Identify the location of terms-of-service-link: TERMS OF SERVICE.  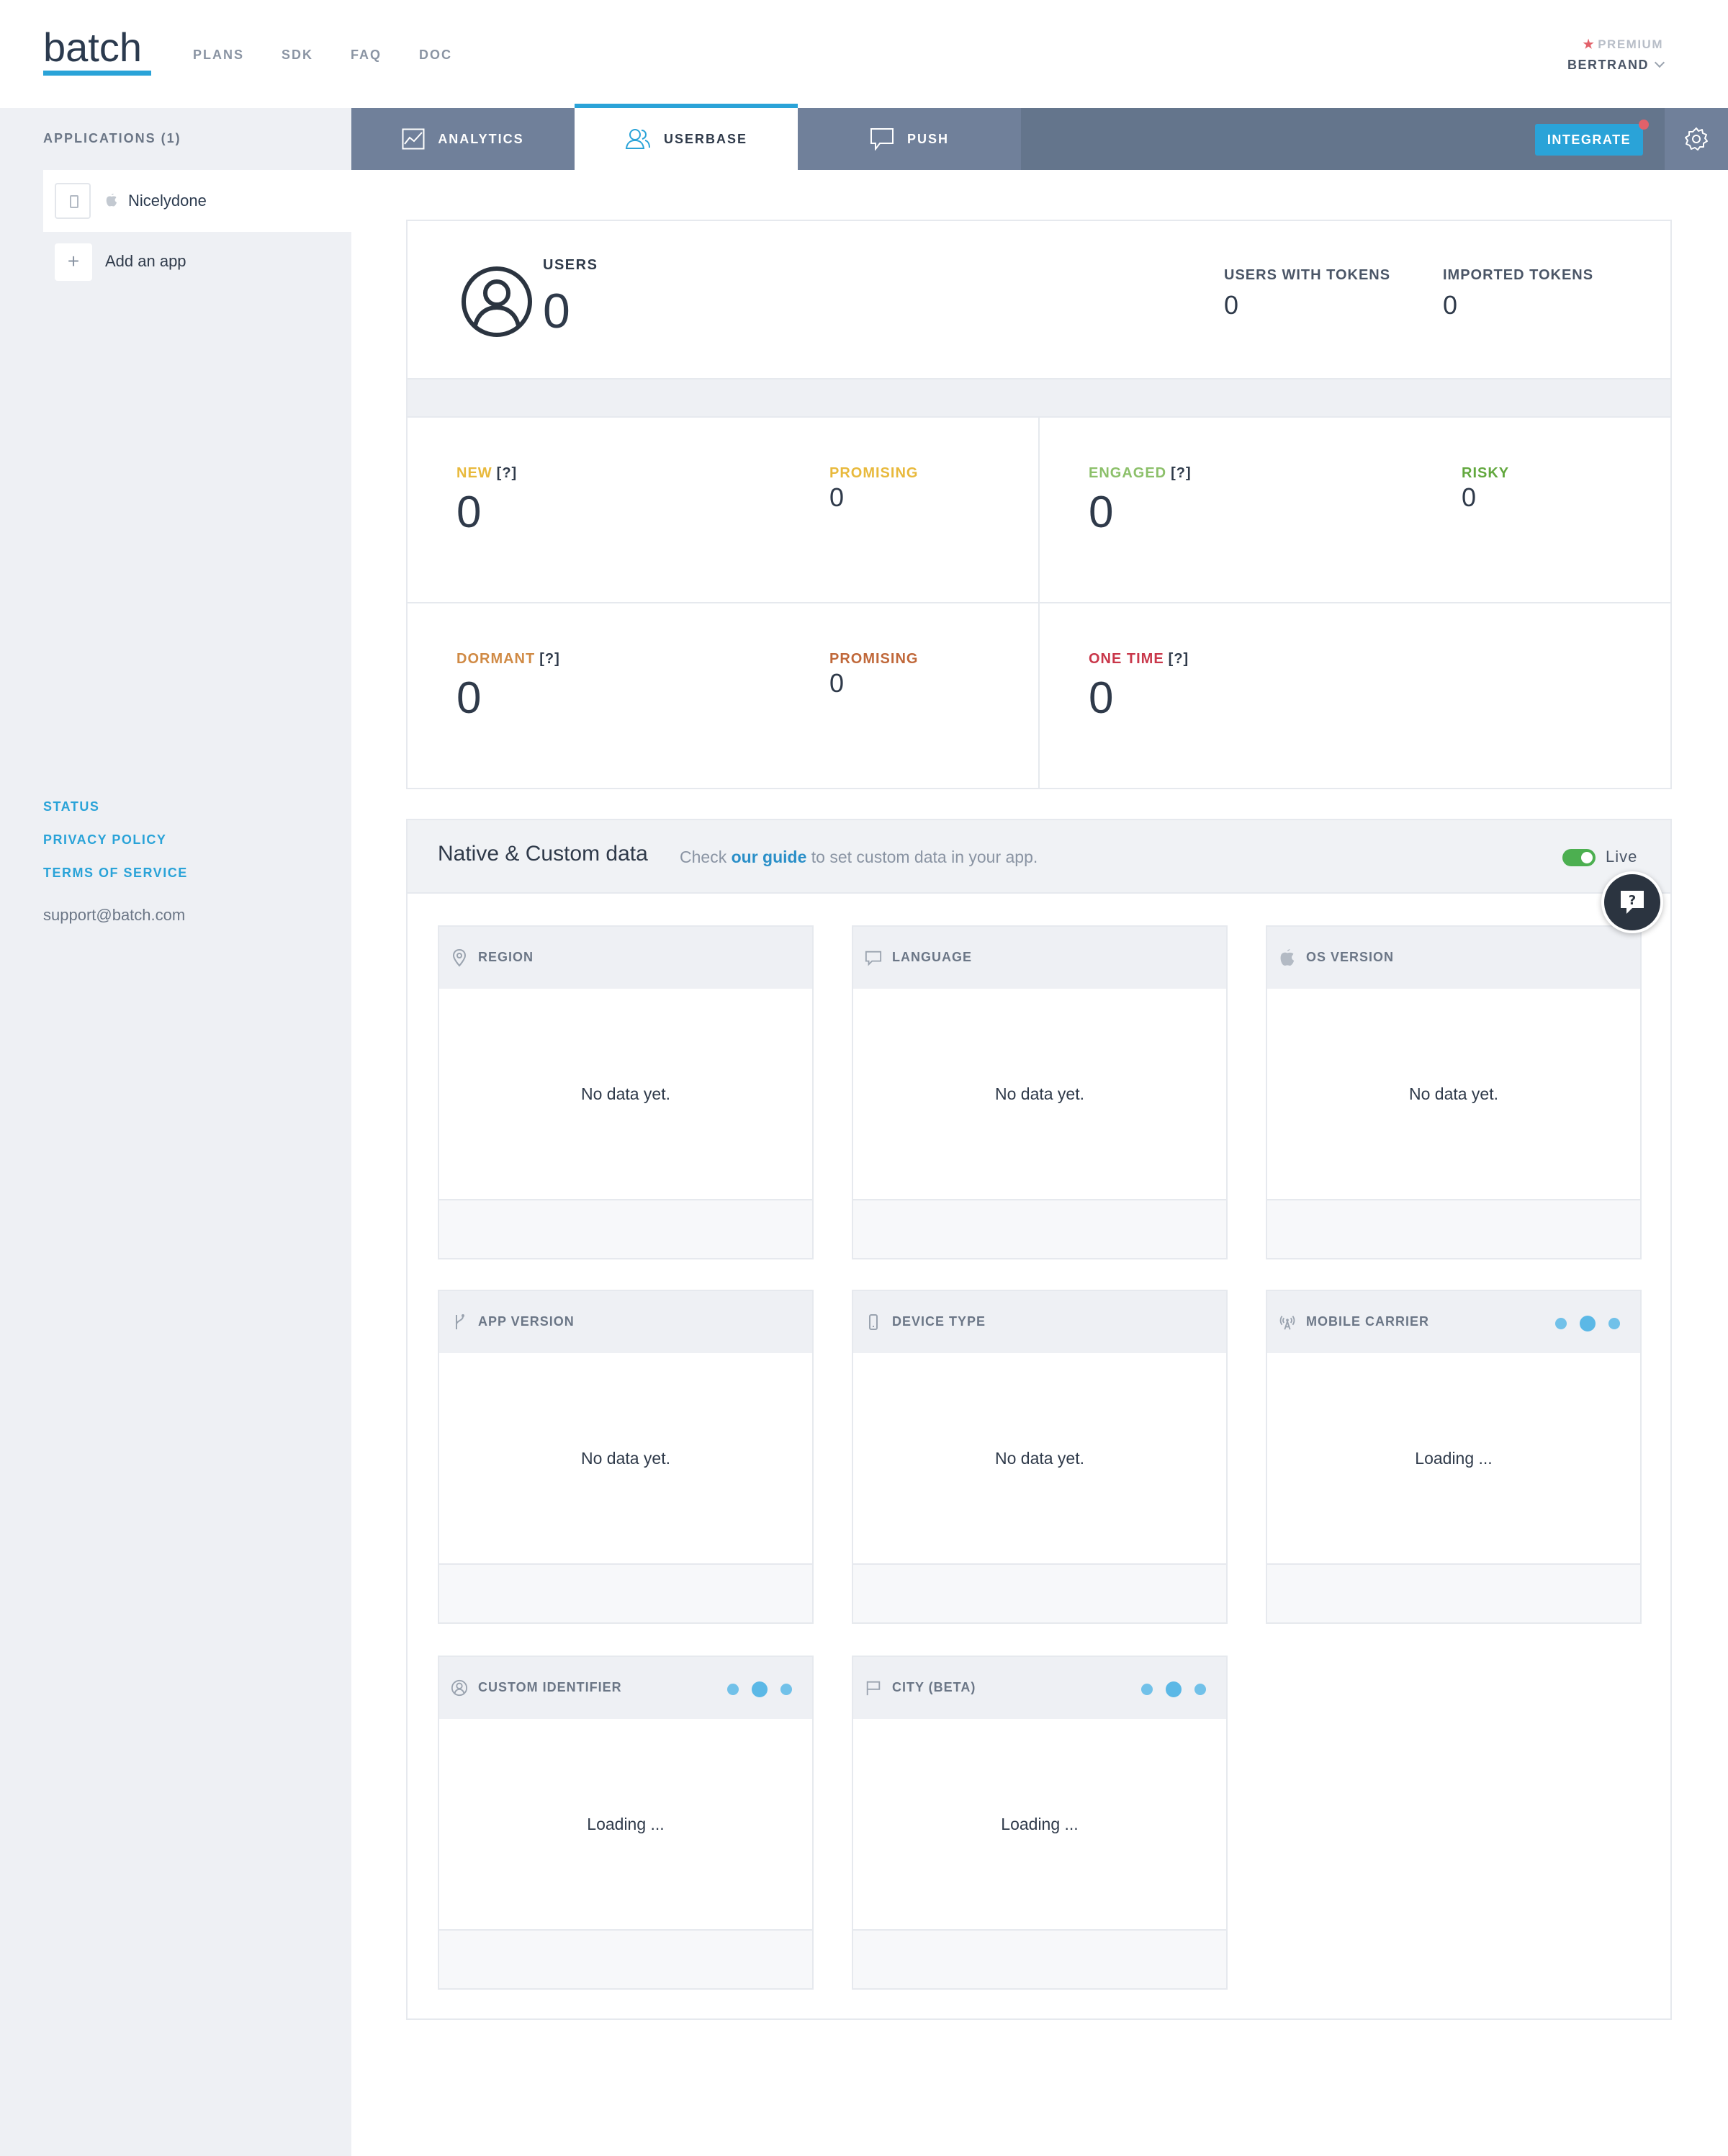
(115, 873).